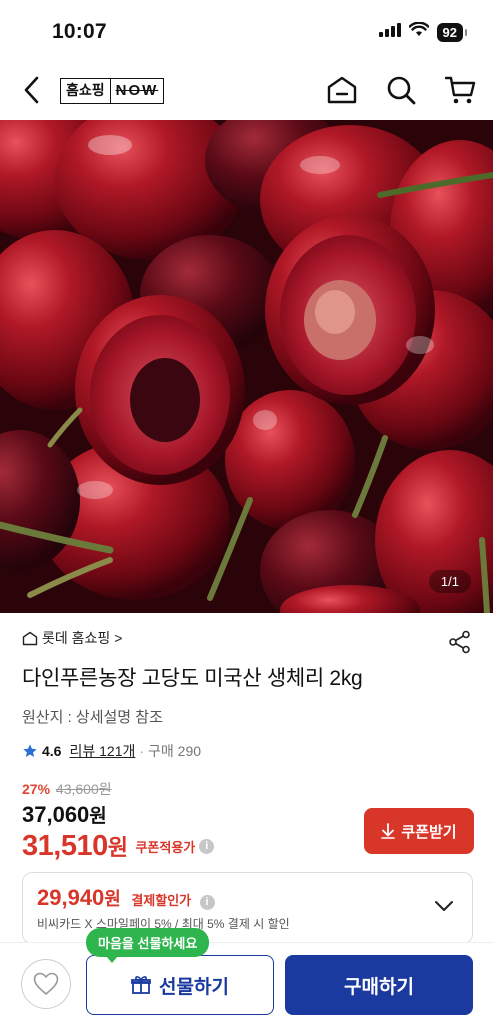  I want to click on buy-button: 구매하기, so click(379, 985).